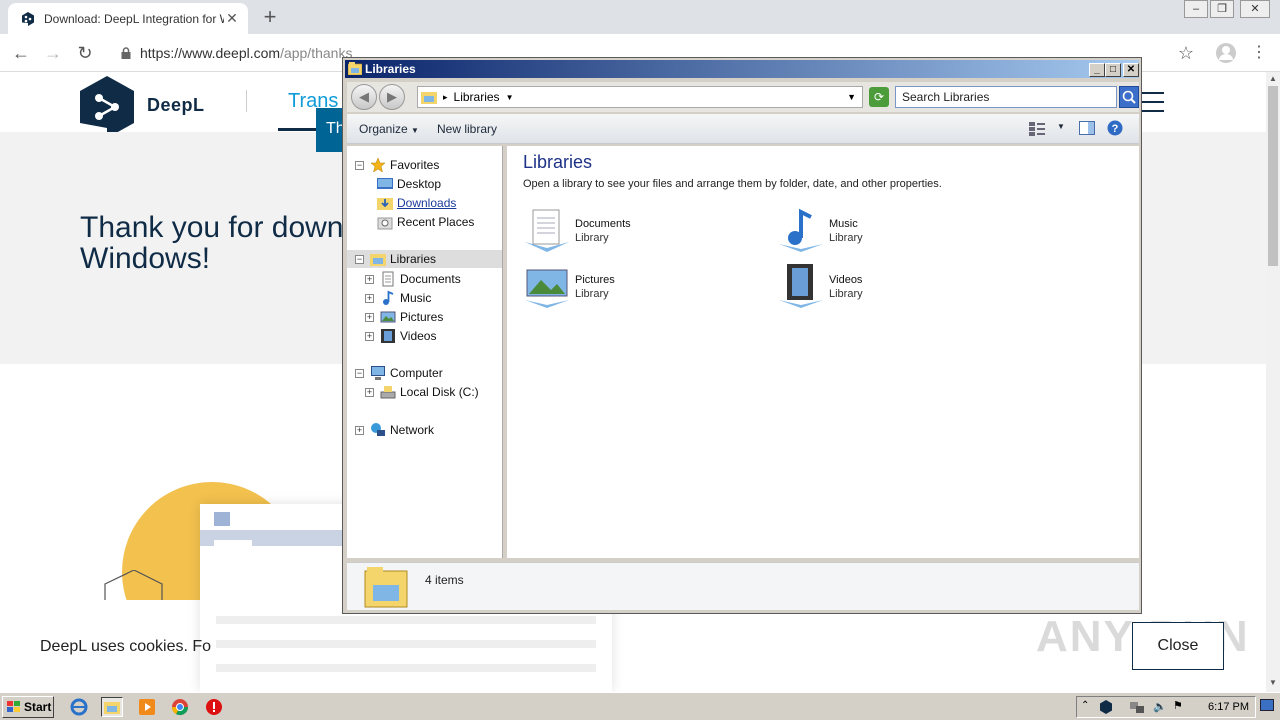  I want to click on bookmark-star-icon: ☆, so click(1186, 53).